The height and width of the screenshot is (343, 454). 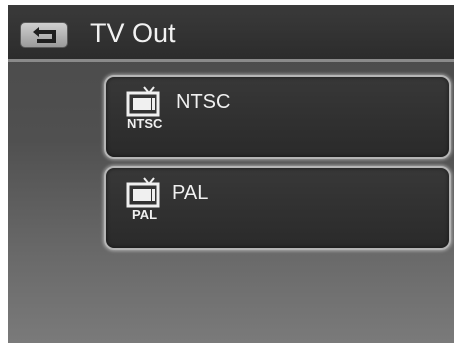 What do you see at coordinates (203, 102) in the screenshot?
I see `ntsc-label: NTSC` at bounding box center [203, 102].